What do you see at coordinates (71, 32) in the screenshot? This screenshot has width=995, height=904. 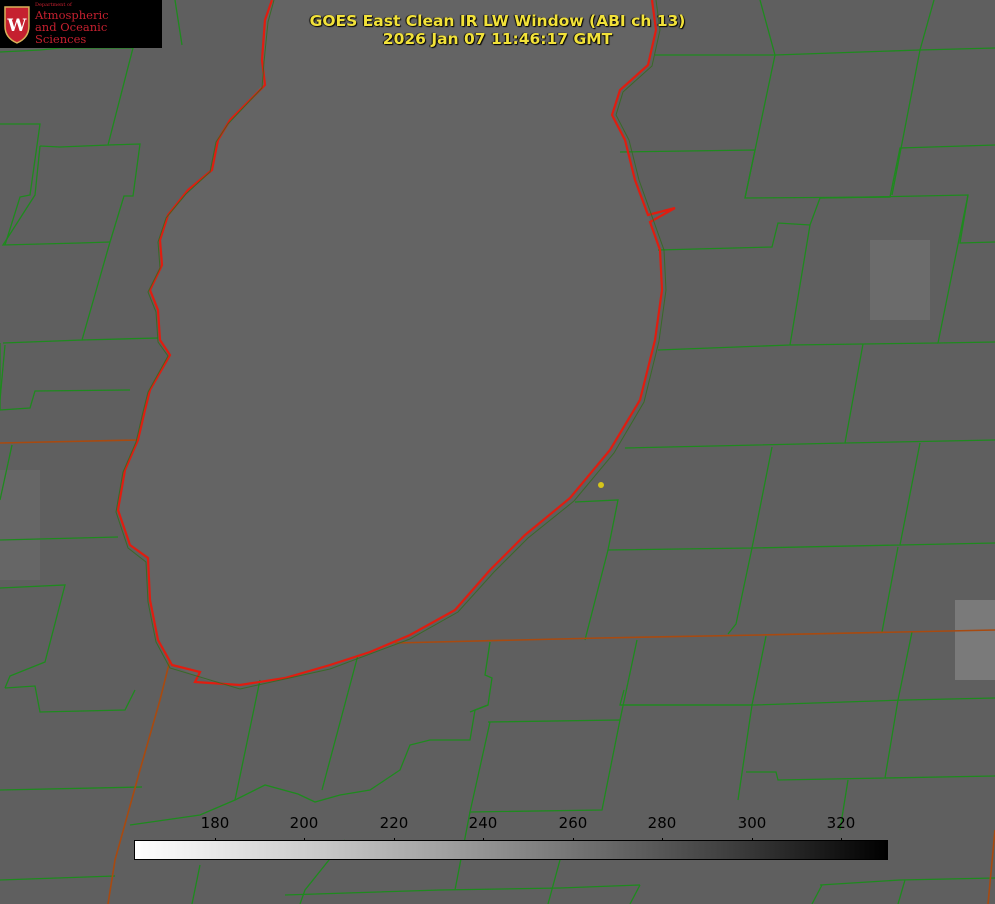 I see `logo-line2: and Oceanic Sciences` at bounding box center [71, 32].